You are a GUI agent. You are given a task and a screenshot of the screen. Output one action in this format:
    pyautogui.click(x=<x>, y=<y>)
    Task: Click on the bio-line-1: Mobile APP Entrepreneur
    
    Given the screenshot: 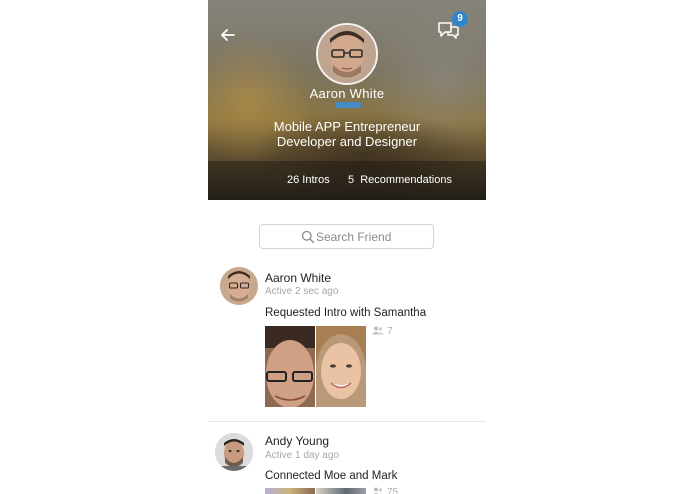 What is the action you would take?
    pyautogui.click(x=347, y=126)
    